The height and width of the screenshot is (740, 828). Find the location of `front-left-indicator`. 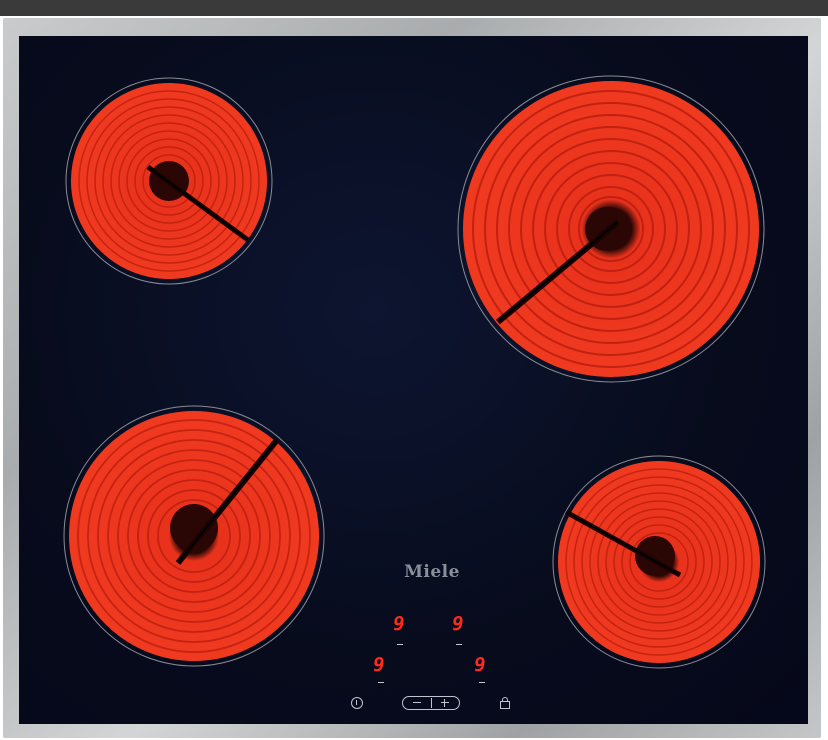

front-left-indicator is located at coordinates (381, 682).